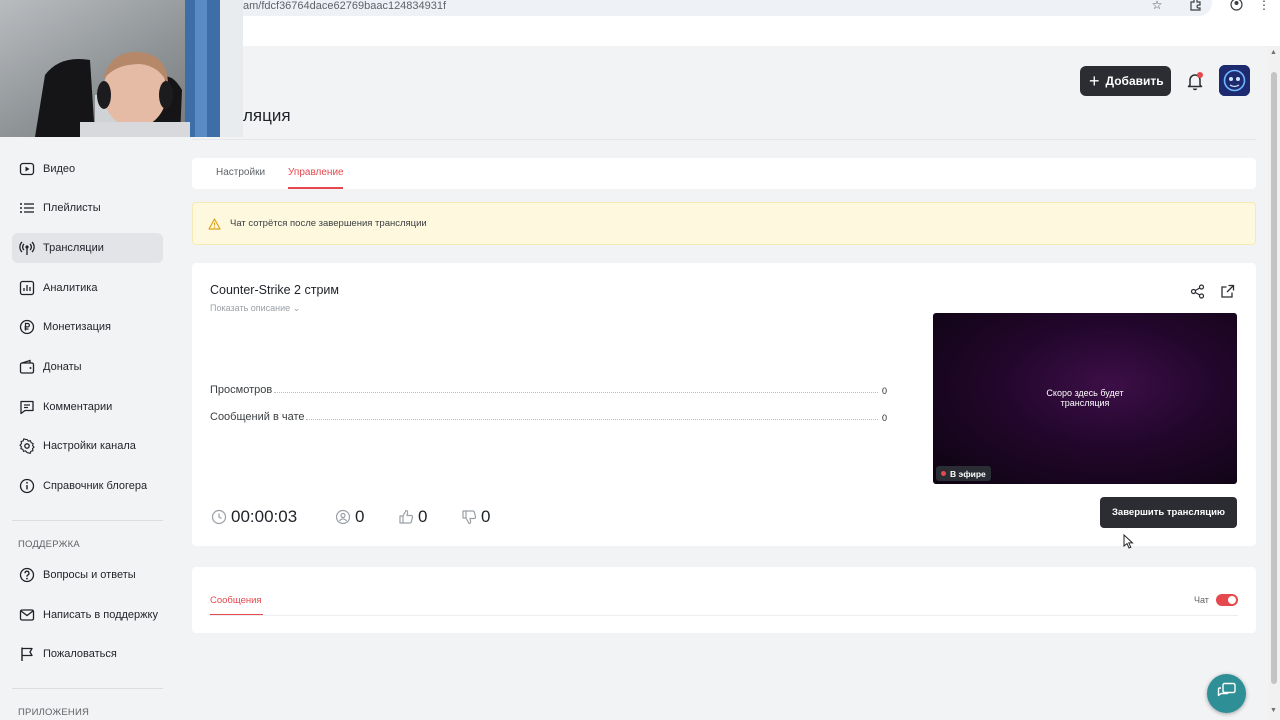 This screenshot has width=1280, height=720. Describe the element at coordinates (1094, 81) in the screenshot. I see `plus-icon: +` at that location.